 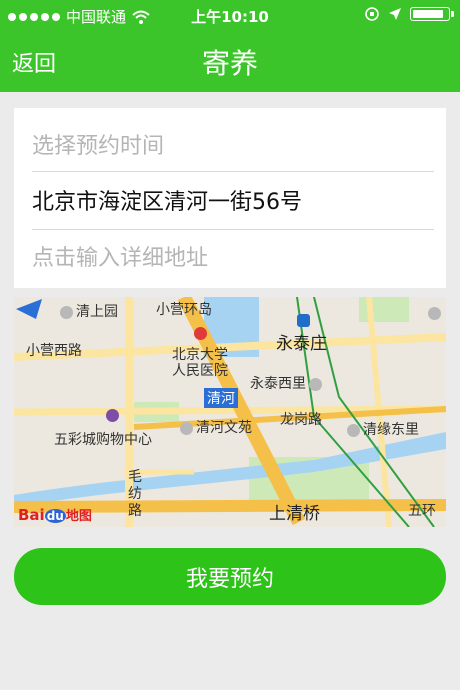 I want to click on map-label-xiaoyingxilu: 小营西路, so click(x=54, y=351).